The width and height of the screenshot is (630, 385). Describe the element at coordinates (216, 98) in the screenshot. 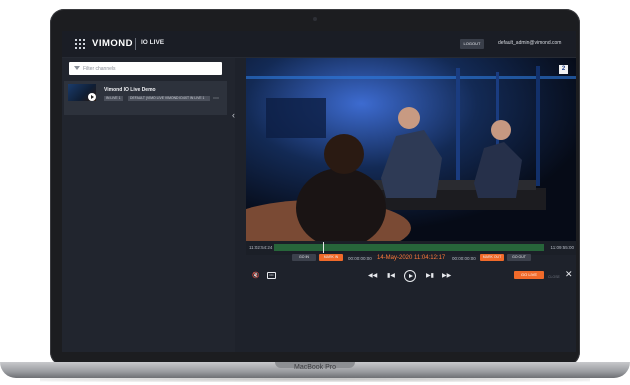

I see `more-options-icon: ⋯` at that location.